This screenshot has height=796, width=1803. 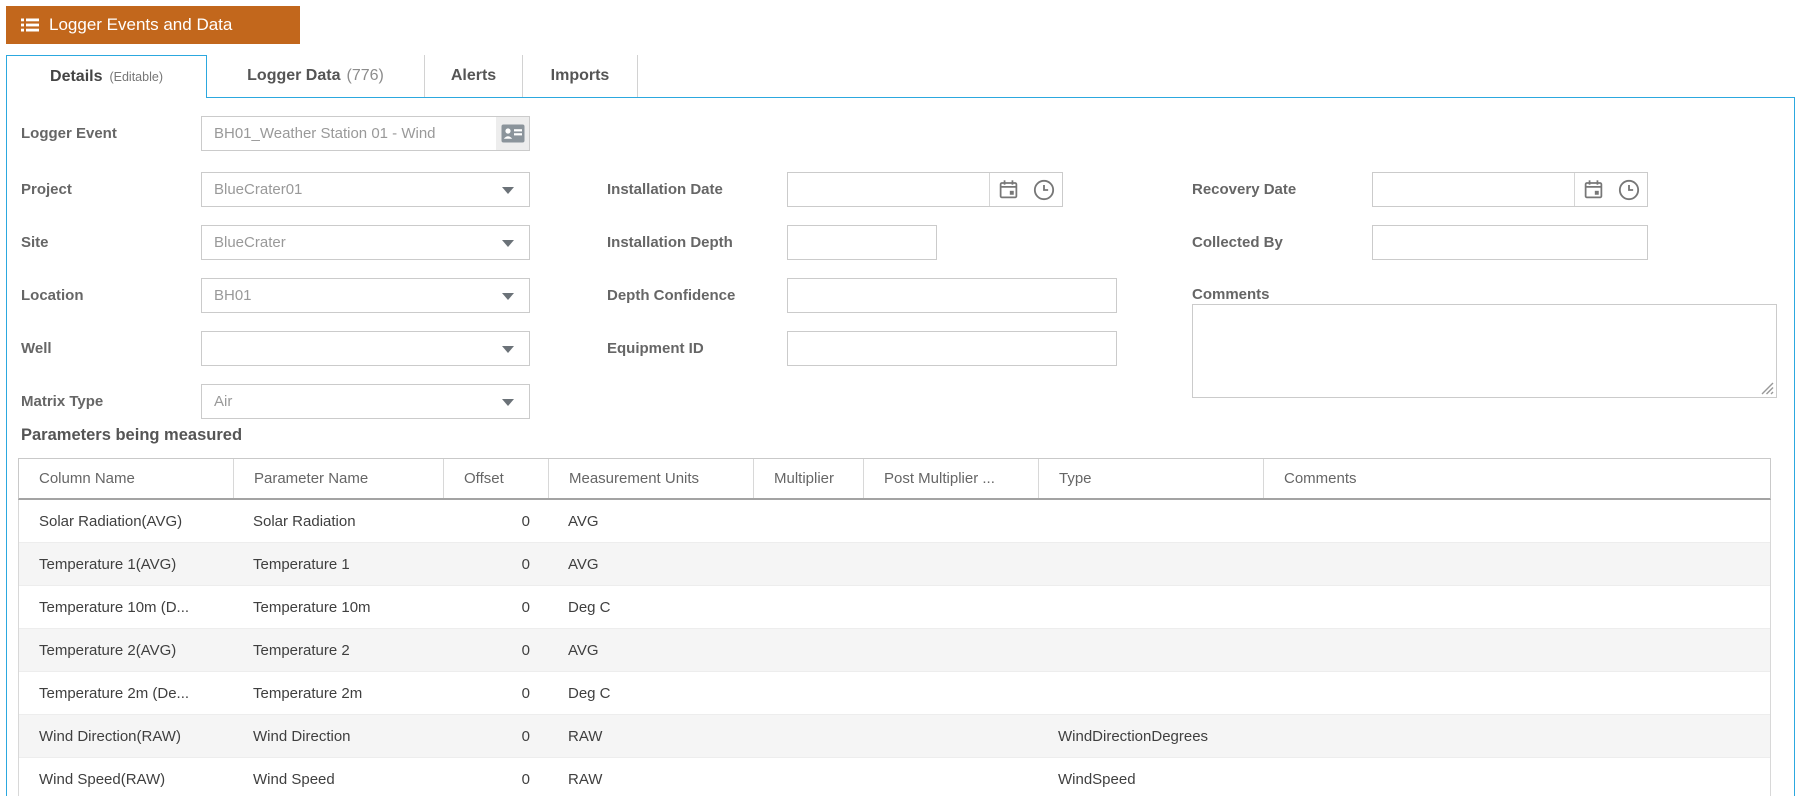 What do you see at coordinates (304, 521) in the screenshot?
I see `table-cell-parameter-name: Solar Radiation` at bounding box center [304, 521].